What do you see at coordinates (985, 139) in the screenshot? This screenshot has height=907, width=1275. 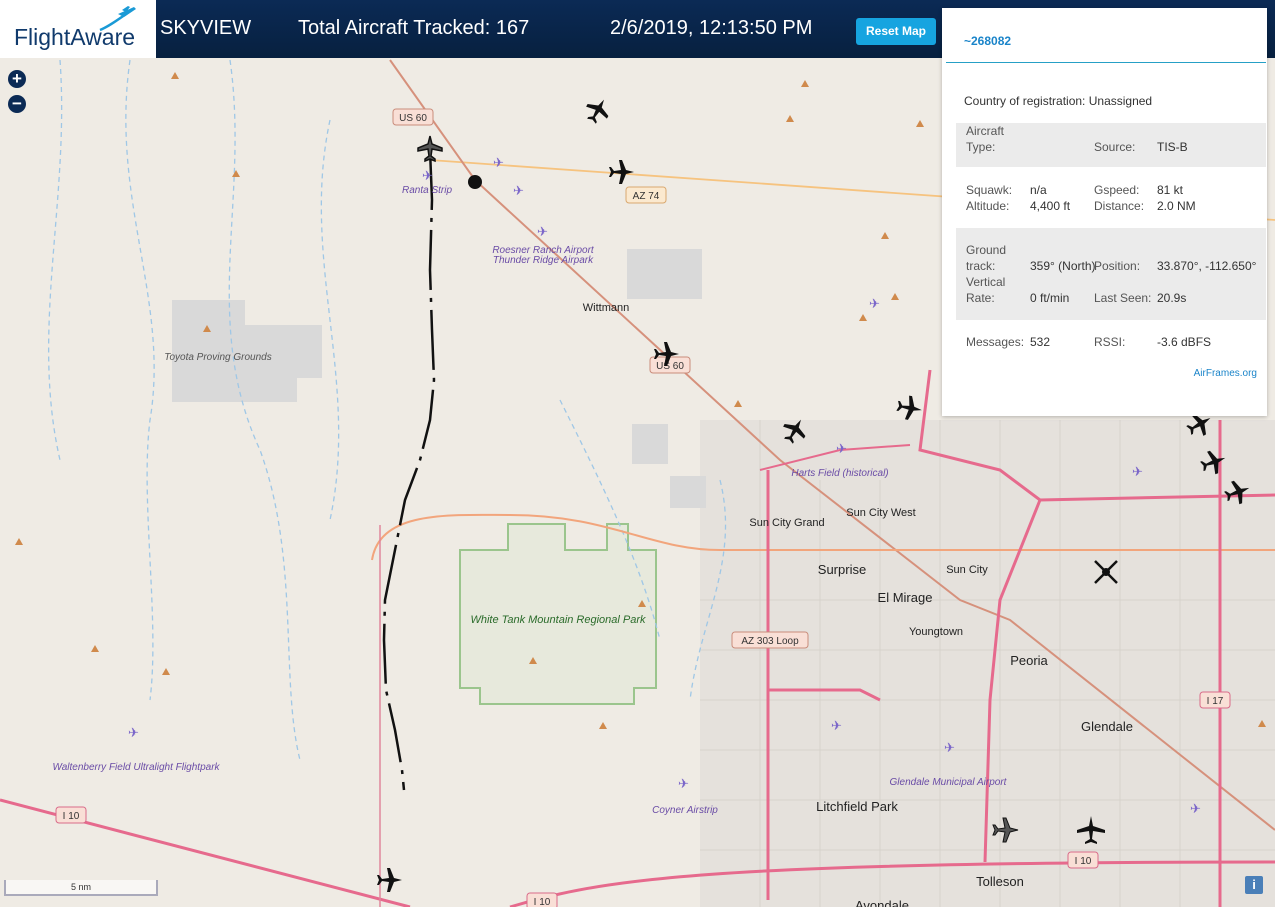 I see `aircraft-type-label: Aircraft Type:` at bounding box center [985, 139].